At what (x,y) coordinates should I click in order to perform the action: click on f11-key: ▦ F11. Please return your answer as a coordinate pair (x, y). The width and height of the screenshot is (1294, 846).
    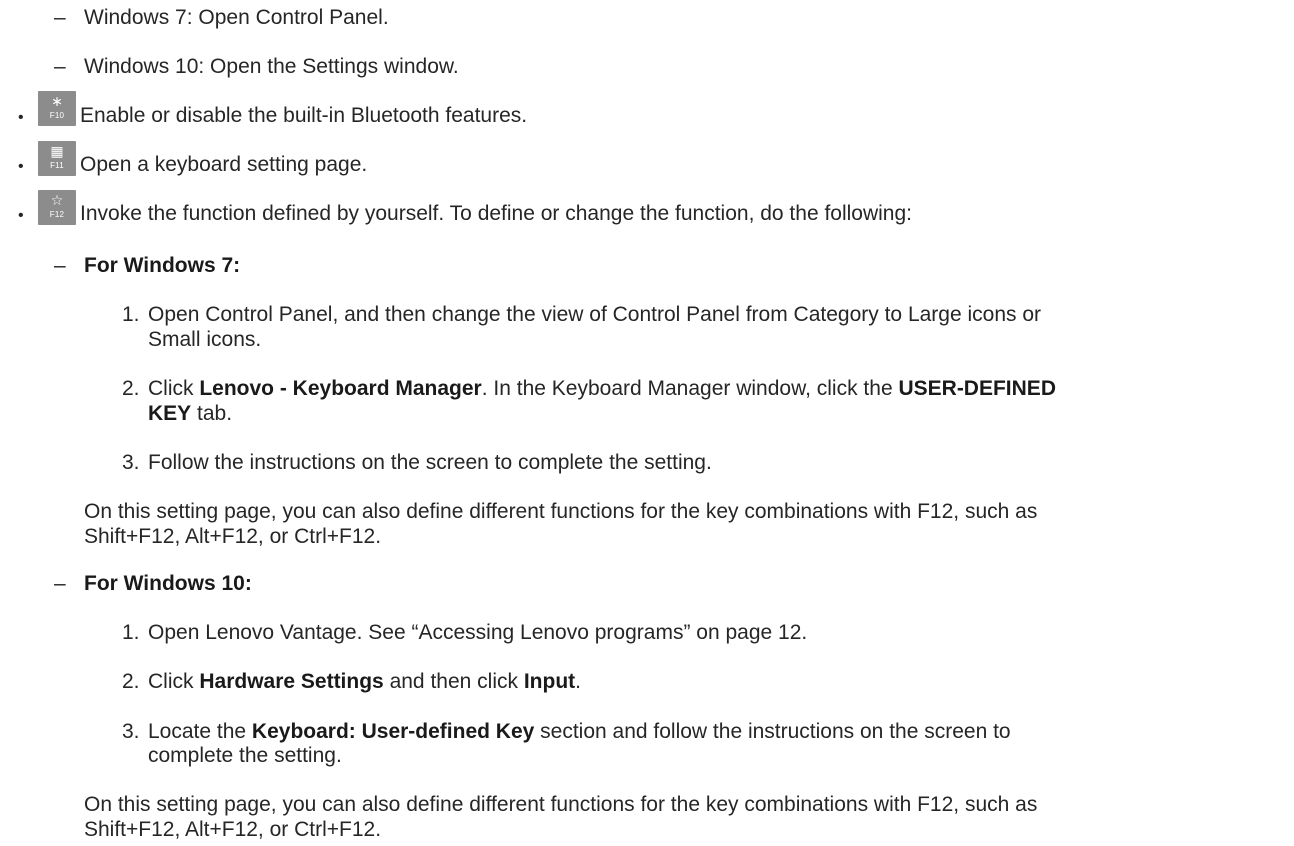
    Looking at the image, I should click on (57, 158).